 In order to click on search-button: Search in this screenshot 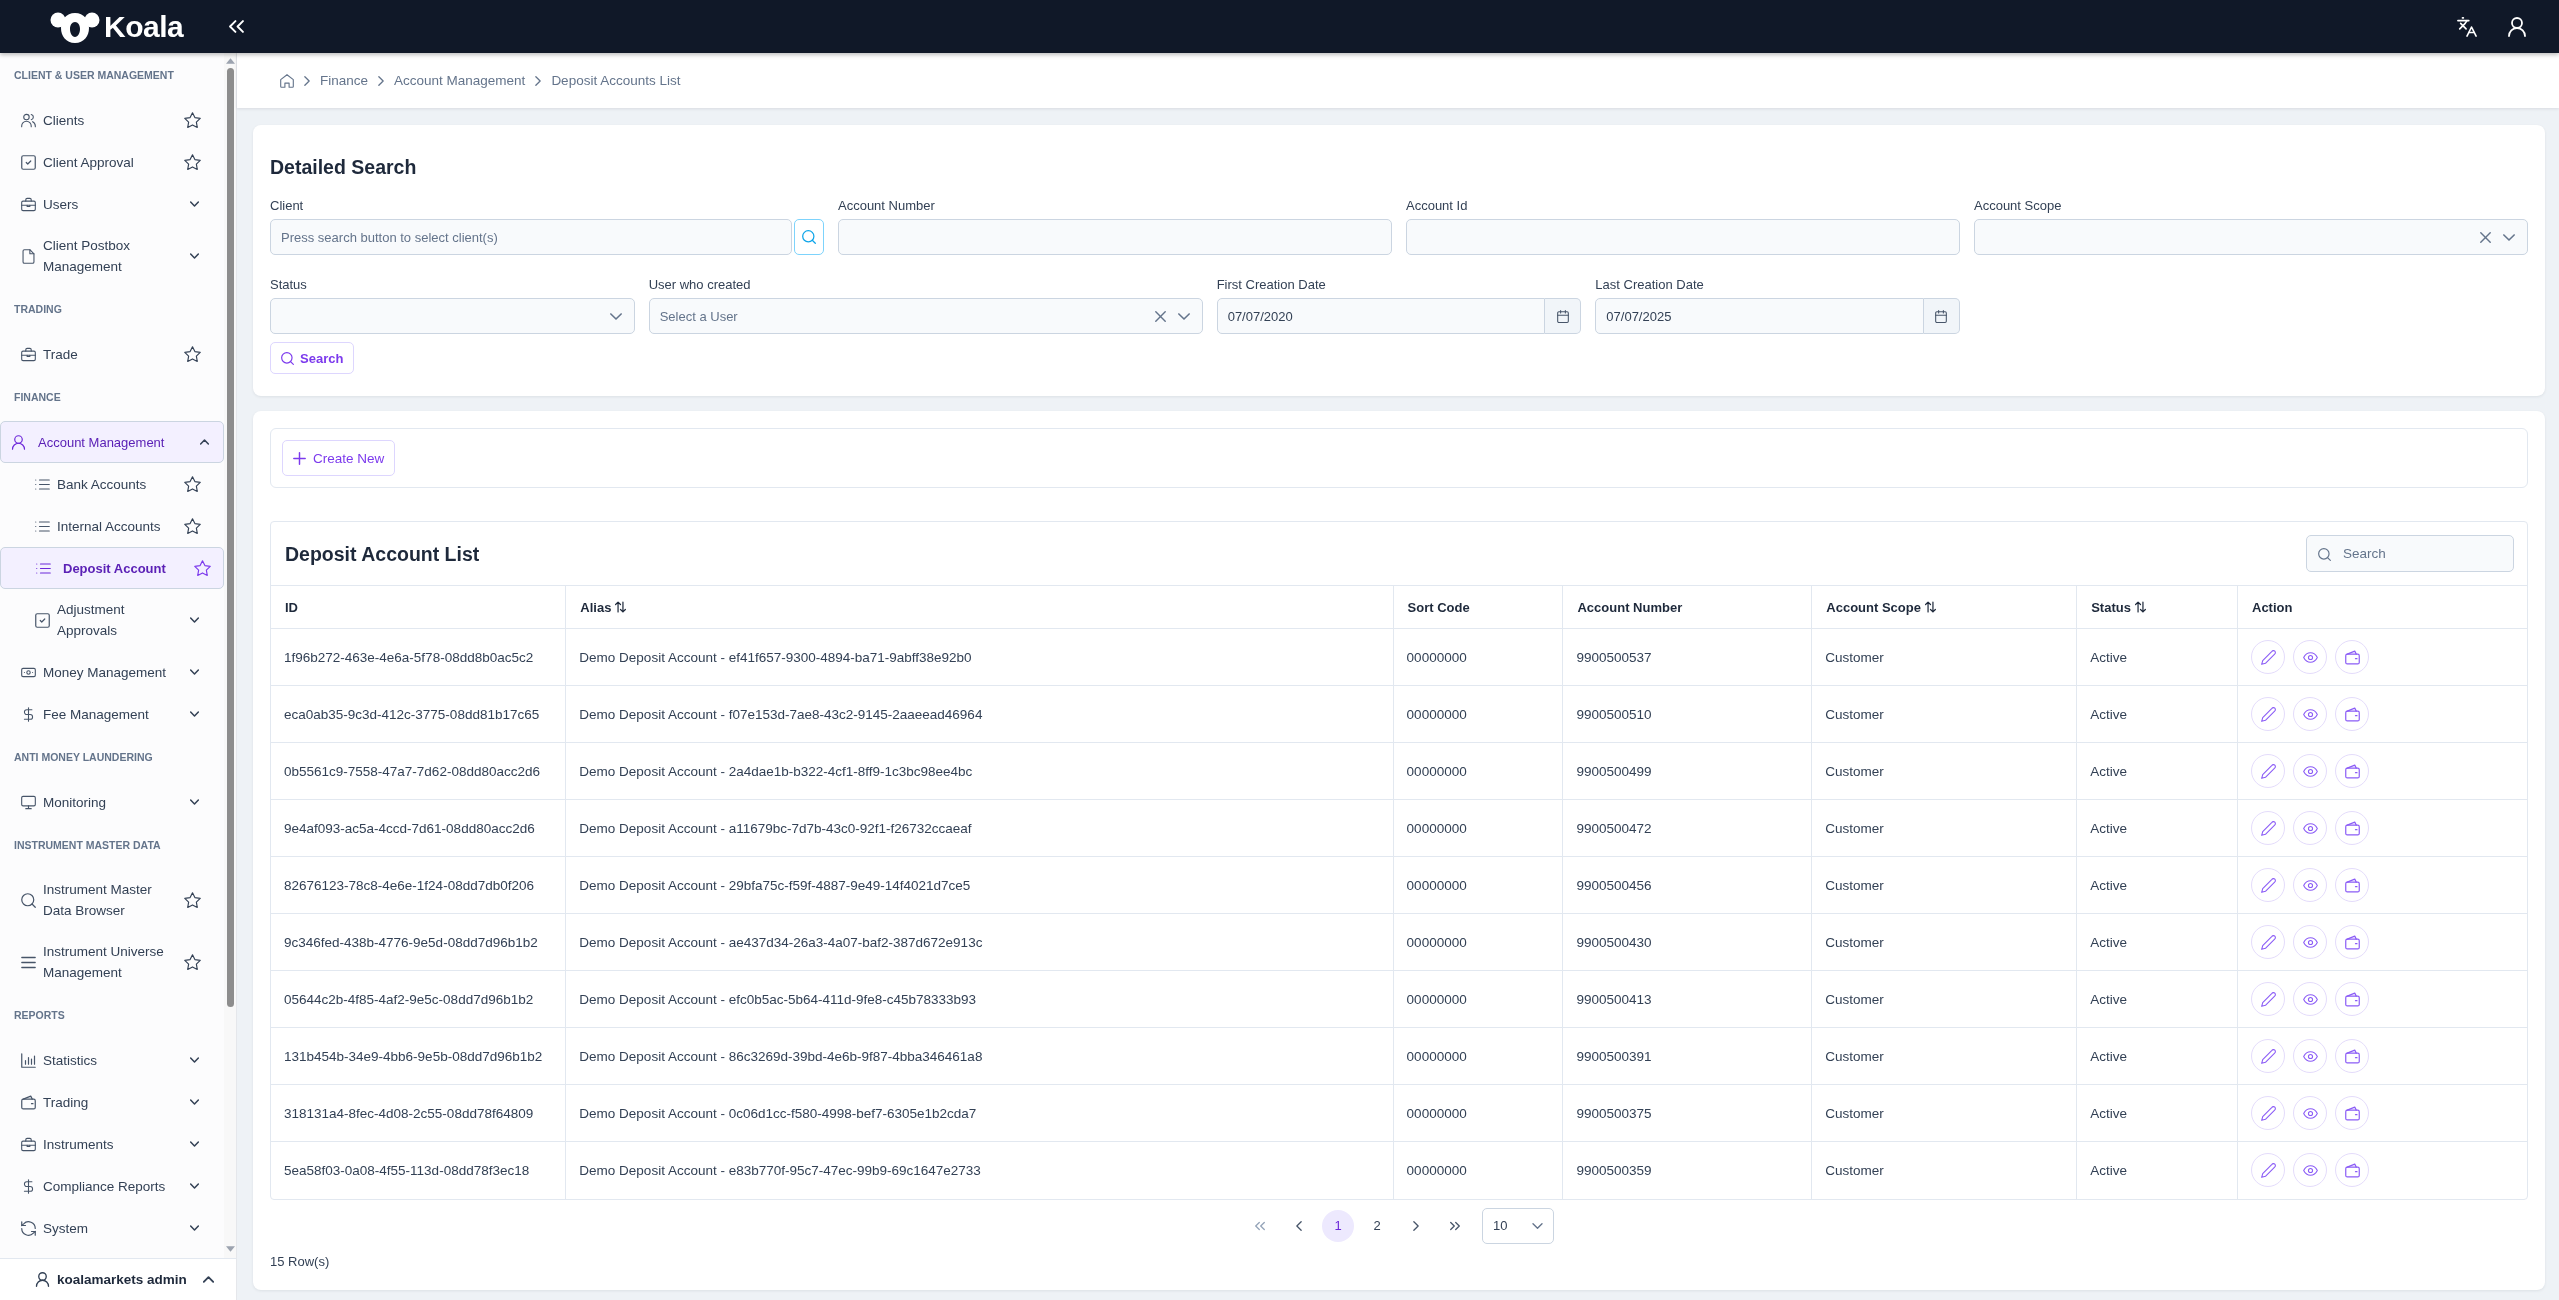, I will do `click(312, 358)`.